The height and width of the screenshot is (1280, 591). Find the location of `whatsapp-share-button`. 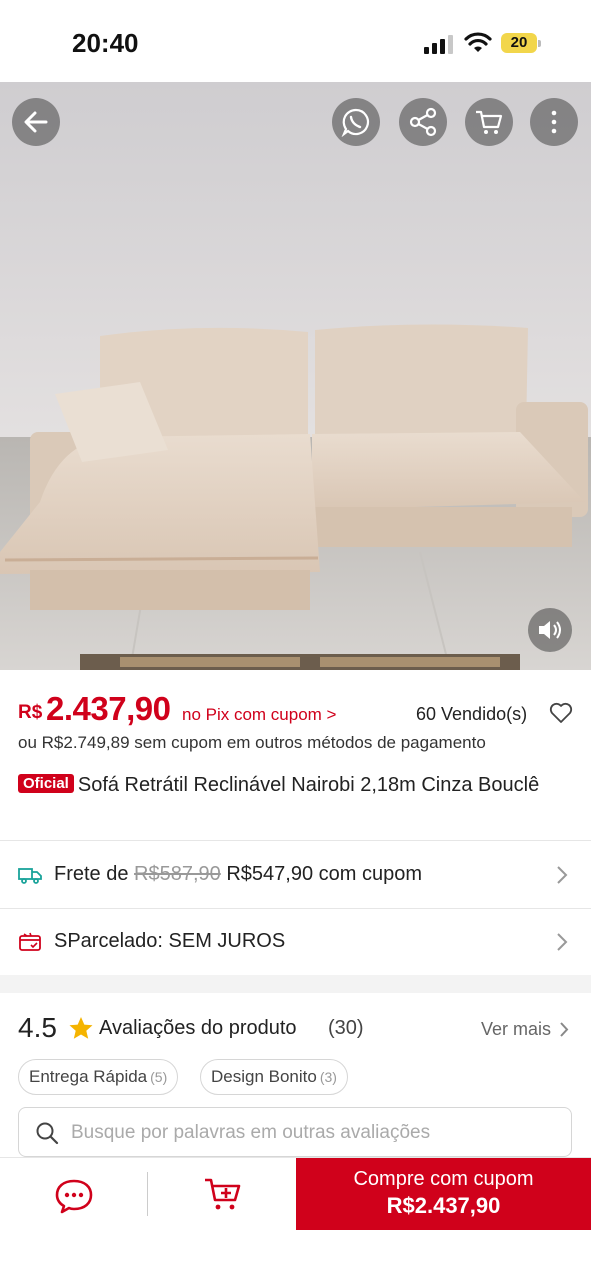

whatsapp-share-button is located at coordinates (356, 122).